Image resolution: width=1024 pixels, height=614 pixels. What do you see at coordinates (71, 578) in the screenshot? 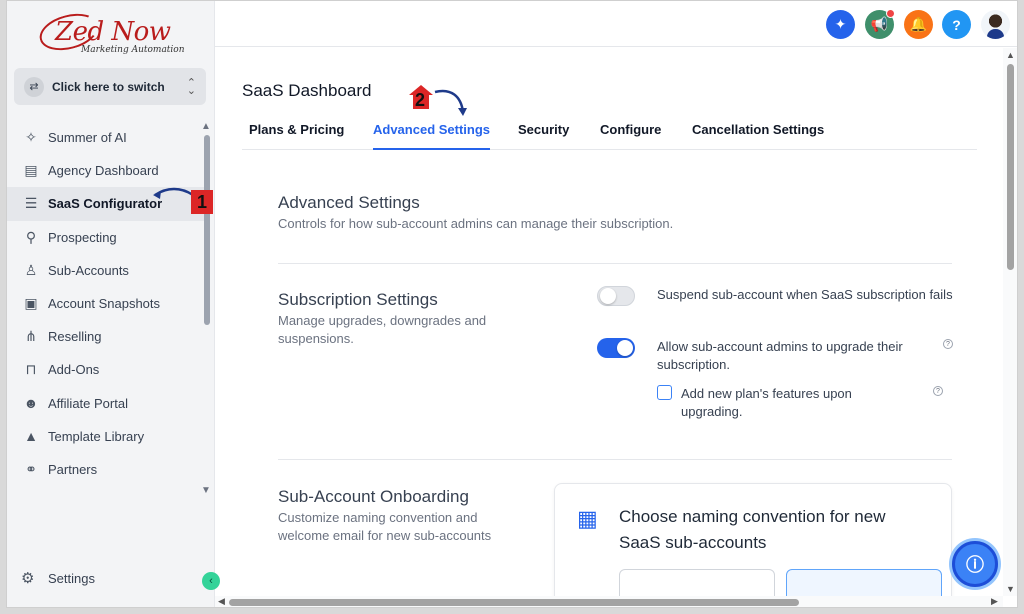
I see `sidebar-item-label: Settings` at bounding box center [71, 578].